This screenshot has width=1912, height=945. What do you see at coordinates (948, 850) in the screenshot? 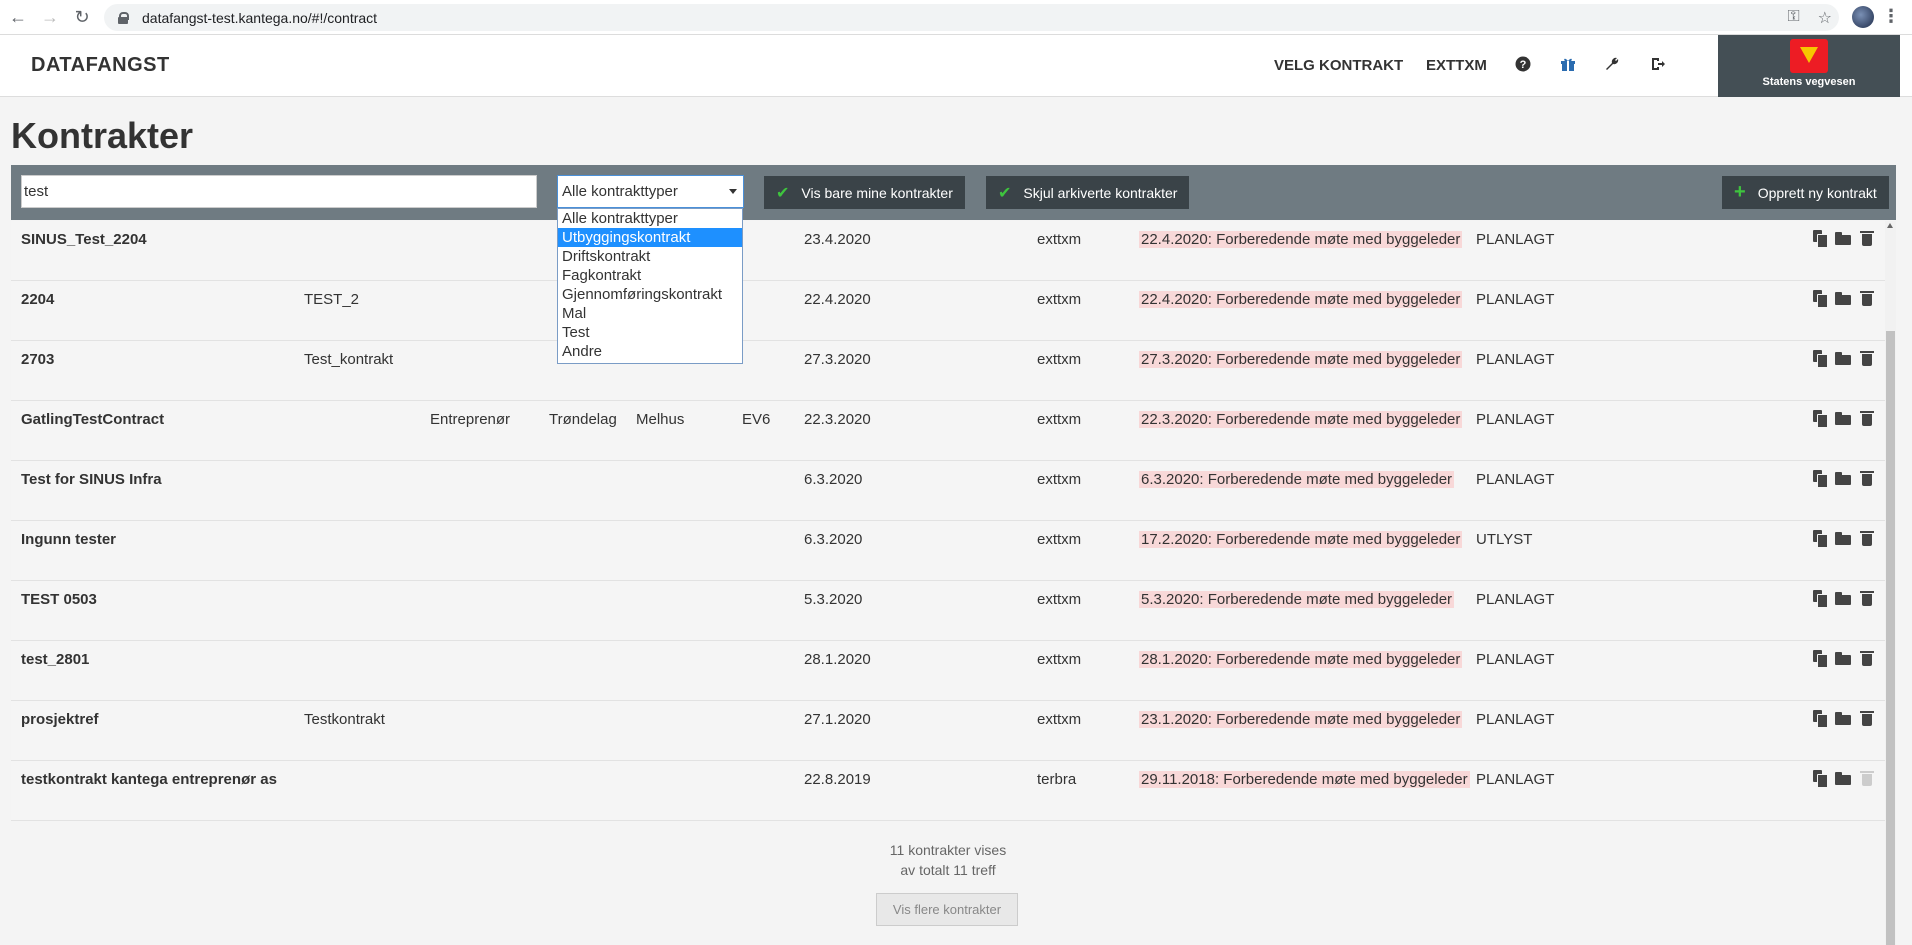
I see `shown-count: 11 kontrakter vises` at bounding box center [948, 850].